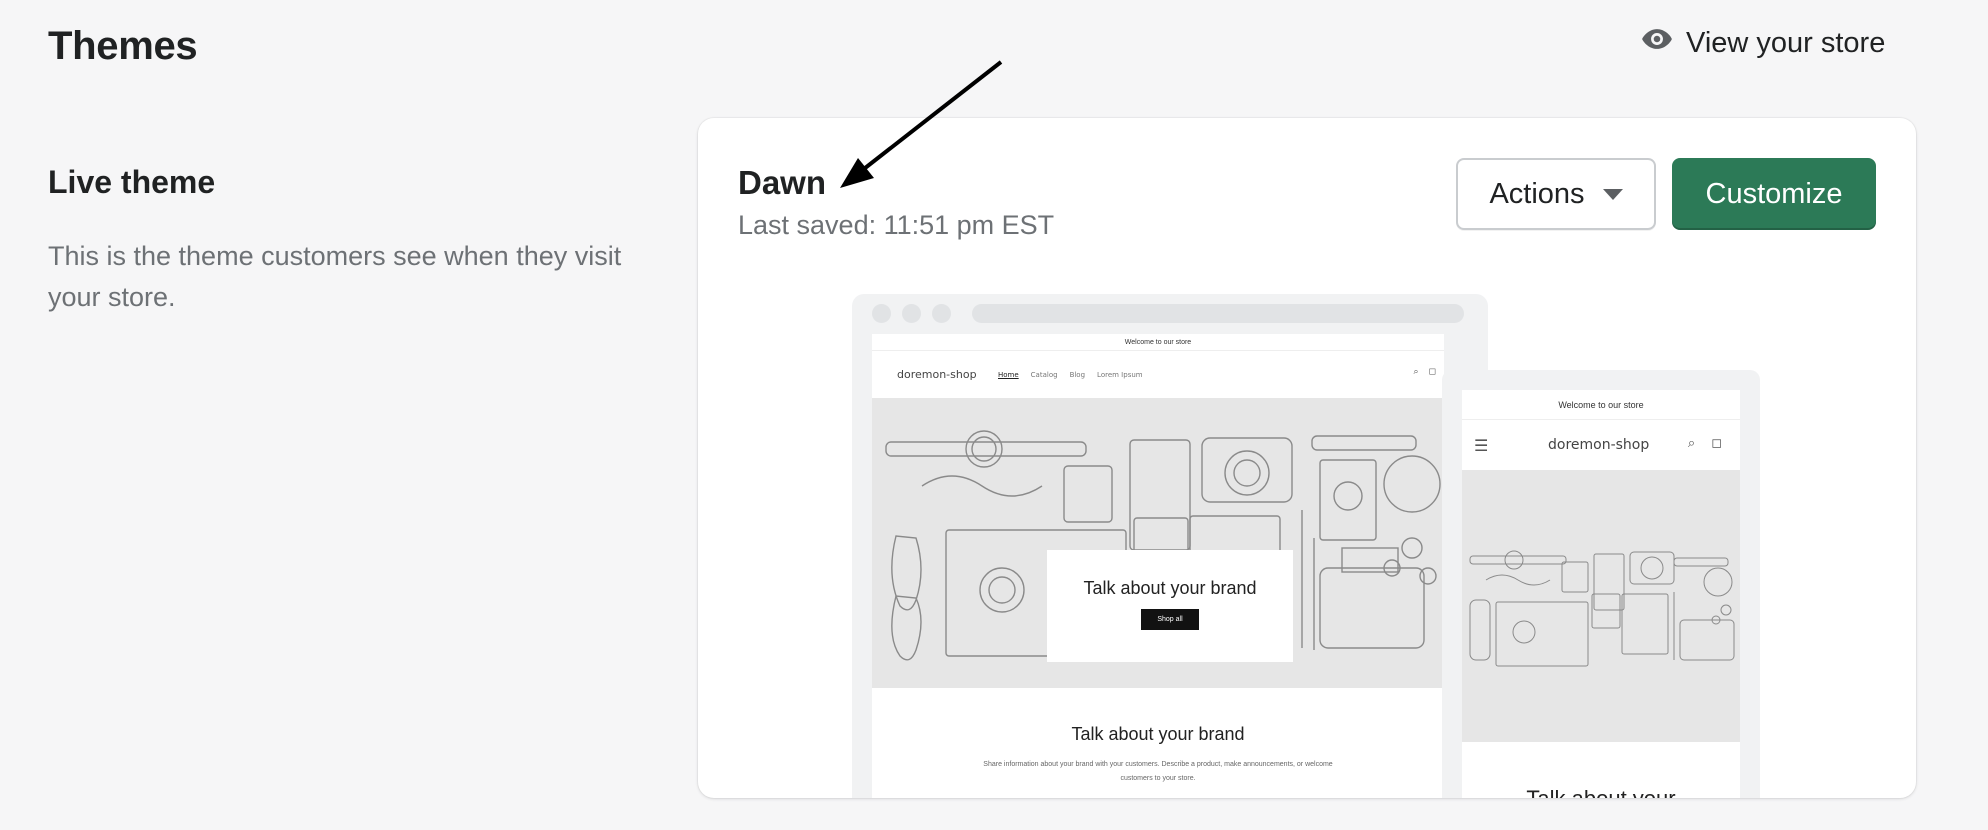  Describe the element at coordinates (1158, 734) in the screenshot. I see `section-title: Talk about your brand` at that location.